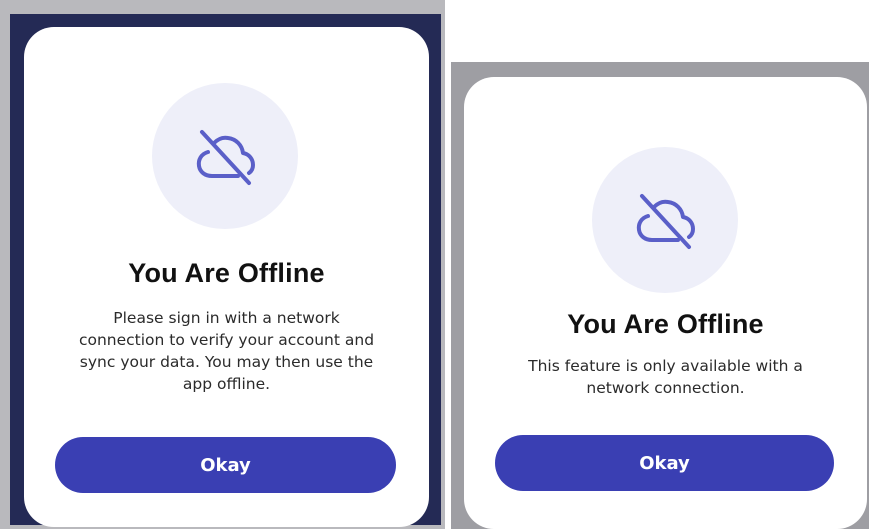 The width and height of the screenshot is (869, 529). What do you see at coordinates (226, 362) in the screenshot?
I see `message-line: sync your data. You may then use the` at bounding box center [226, 362].